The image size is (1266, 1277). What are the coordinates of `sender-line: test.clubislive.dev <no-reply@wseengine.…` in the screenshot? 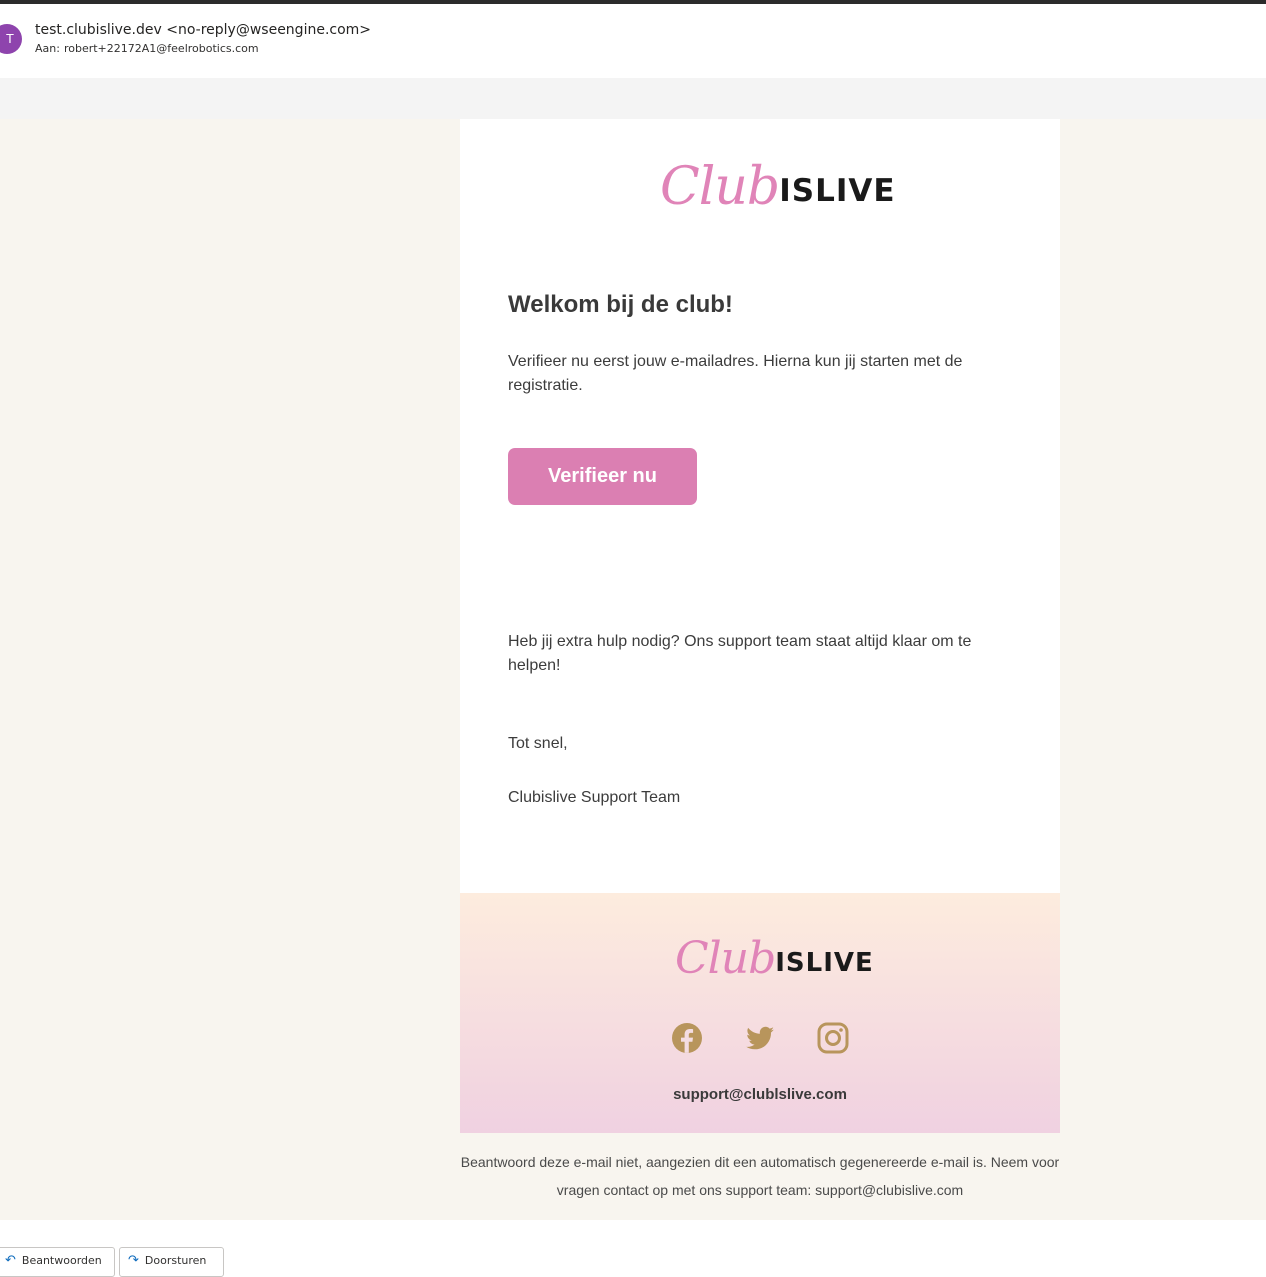 It's located at (203, 30).